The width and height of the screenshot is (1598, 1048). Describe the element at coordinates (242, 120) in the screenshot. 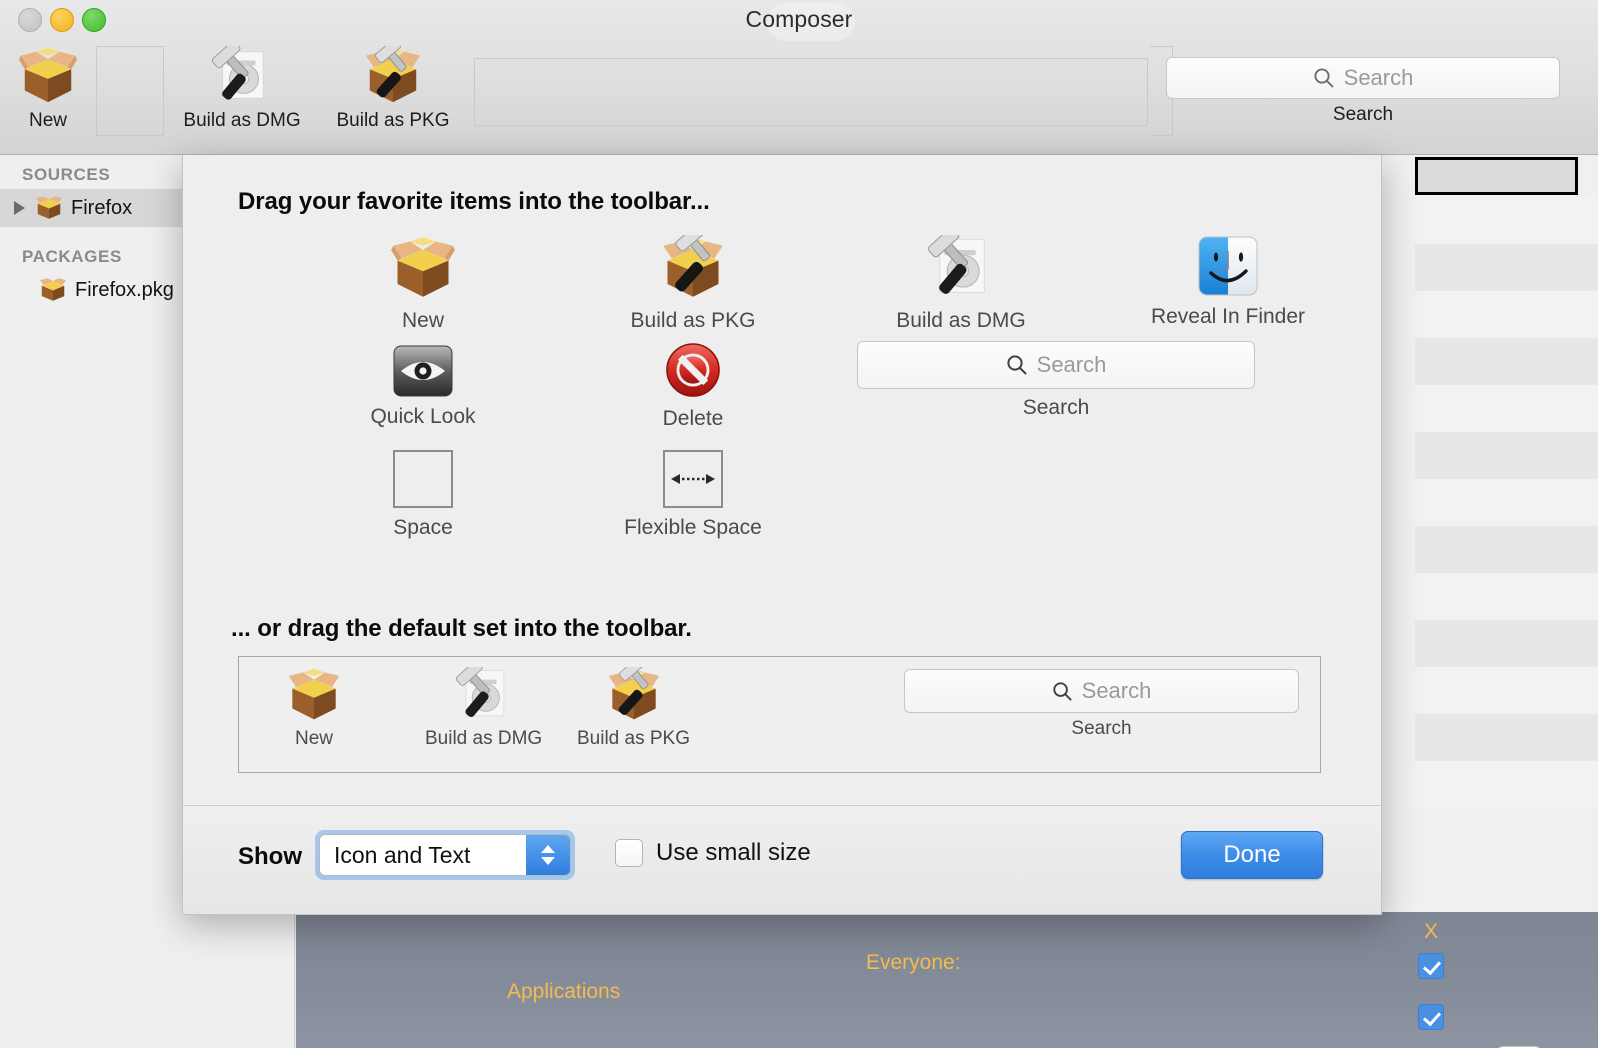

I see `toolbar-item-build-as-dmg-label: Build as DMG` at that location.